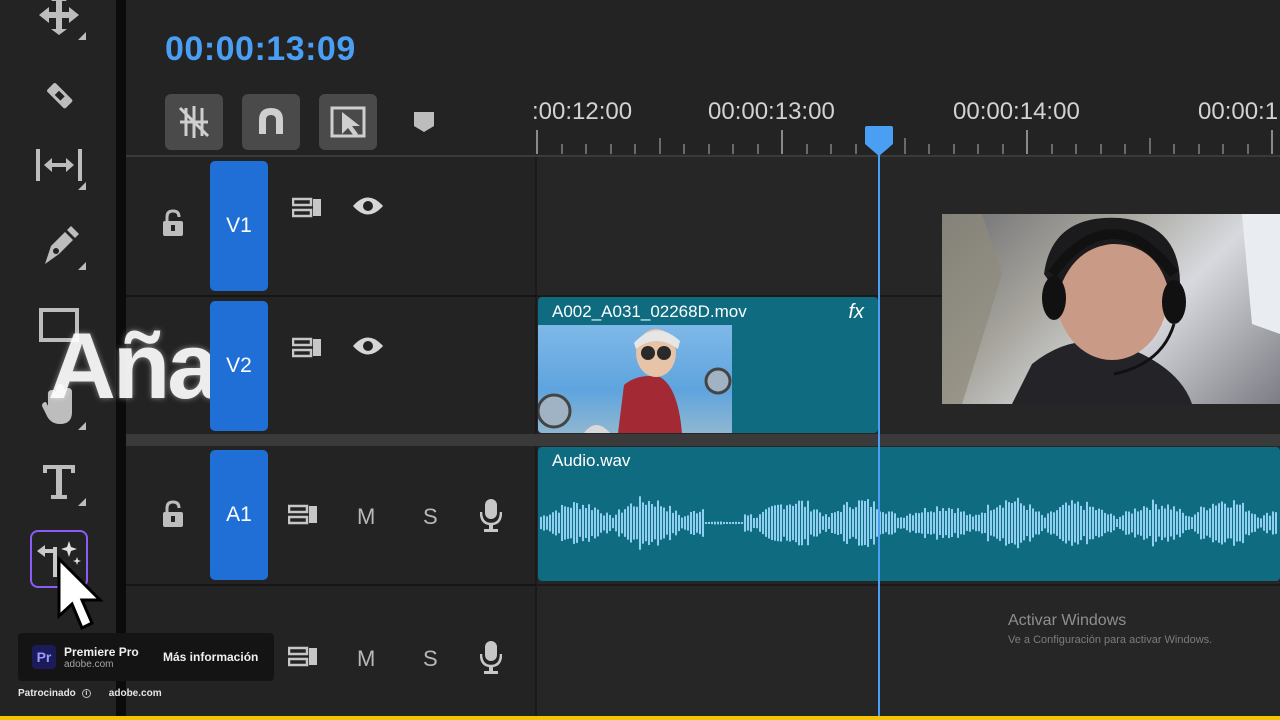 The image size is (1280, 720). What do you see at coordinates (331, 226) in the screenshot?
I see `track-header-v1: V1` at bounding box center [331, 226].